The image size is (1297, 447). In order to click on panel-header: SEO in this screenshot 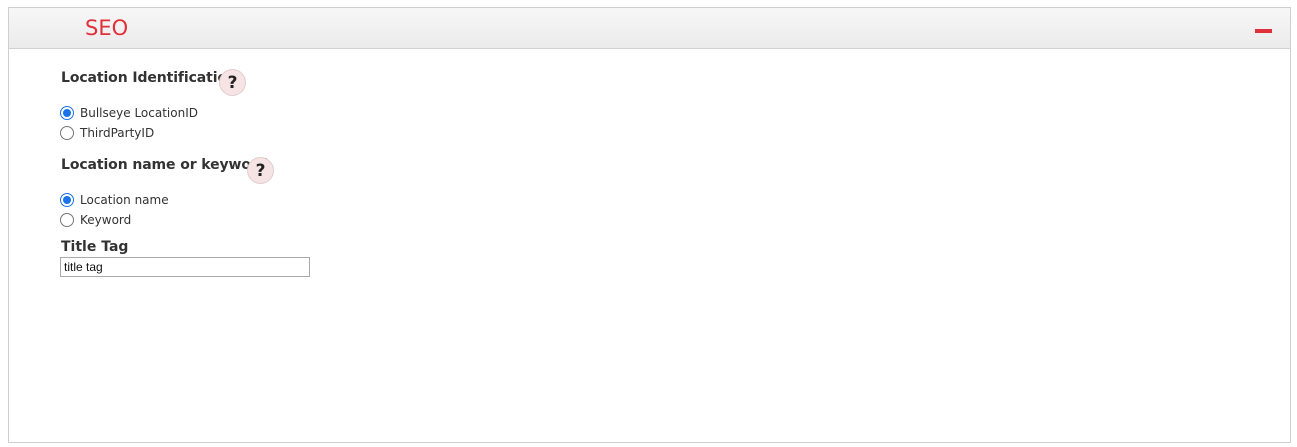, I will do `click(649, 28)`.